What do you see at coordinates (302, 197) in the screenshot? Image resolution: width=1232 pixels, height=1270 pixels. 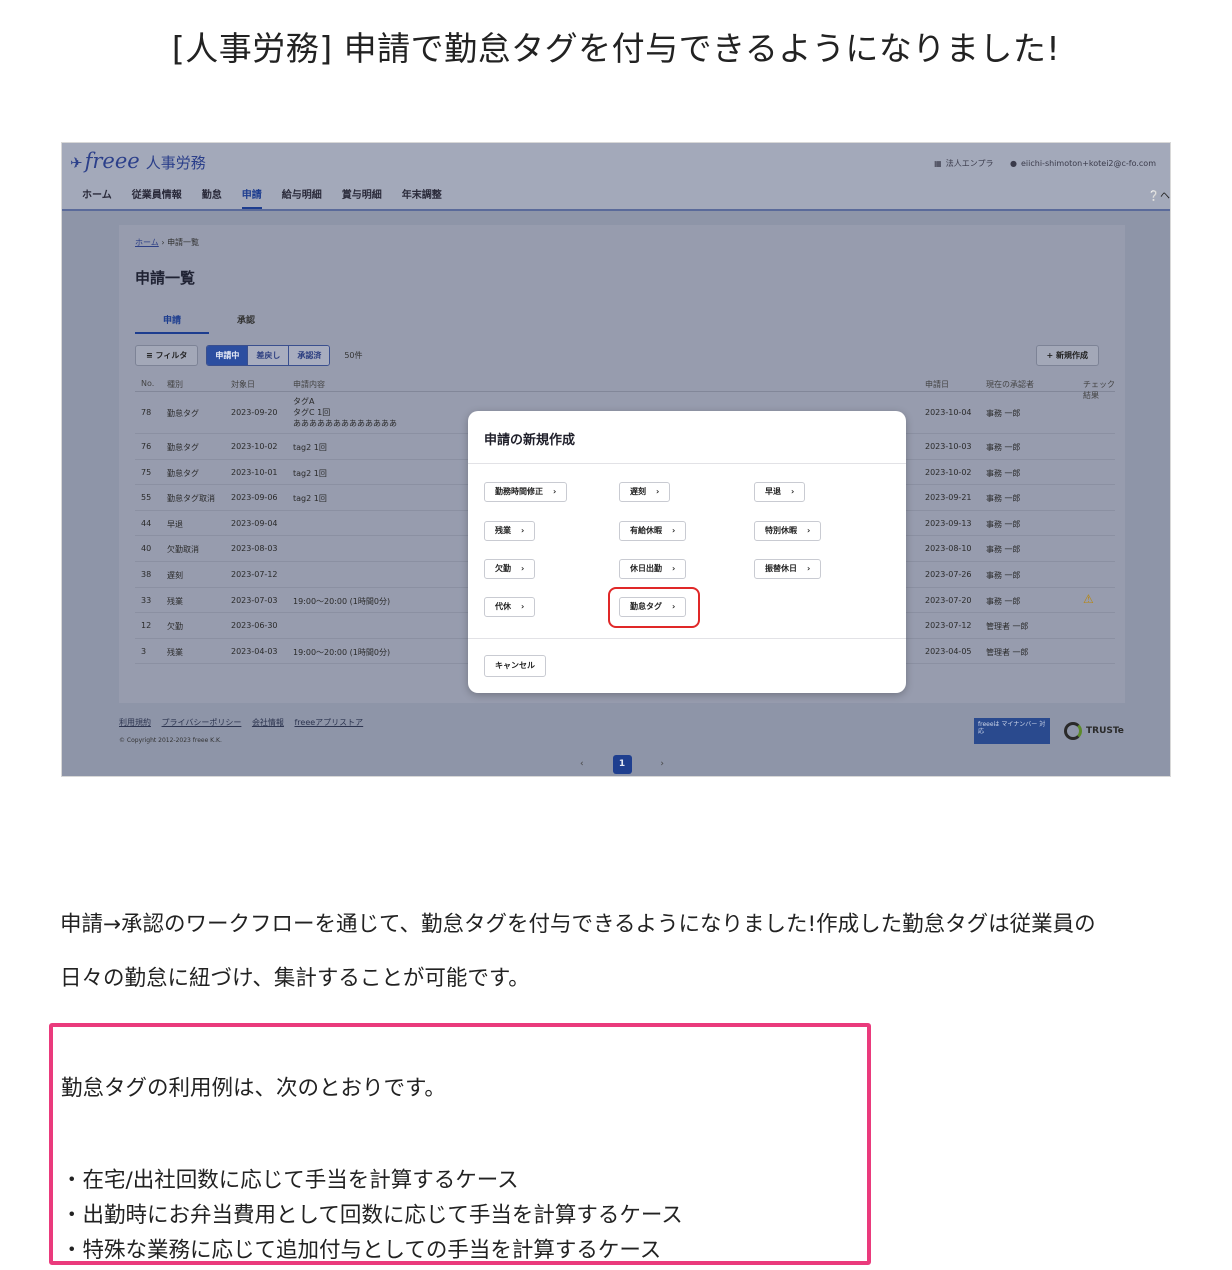 I see `nav-payslips: 給与明細` at bounding box center [302, 197].